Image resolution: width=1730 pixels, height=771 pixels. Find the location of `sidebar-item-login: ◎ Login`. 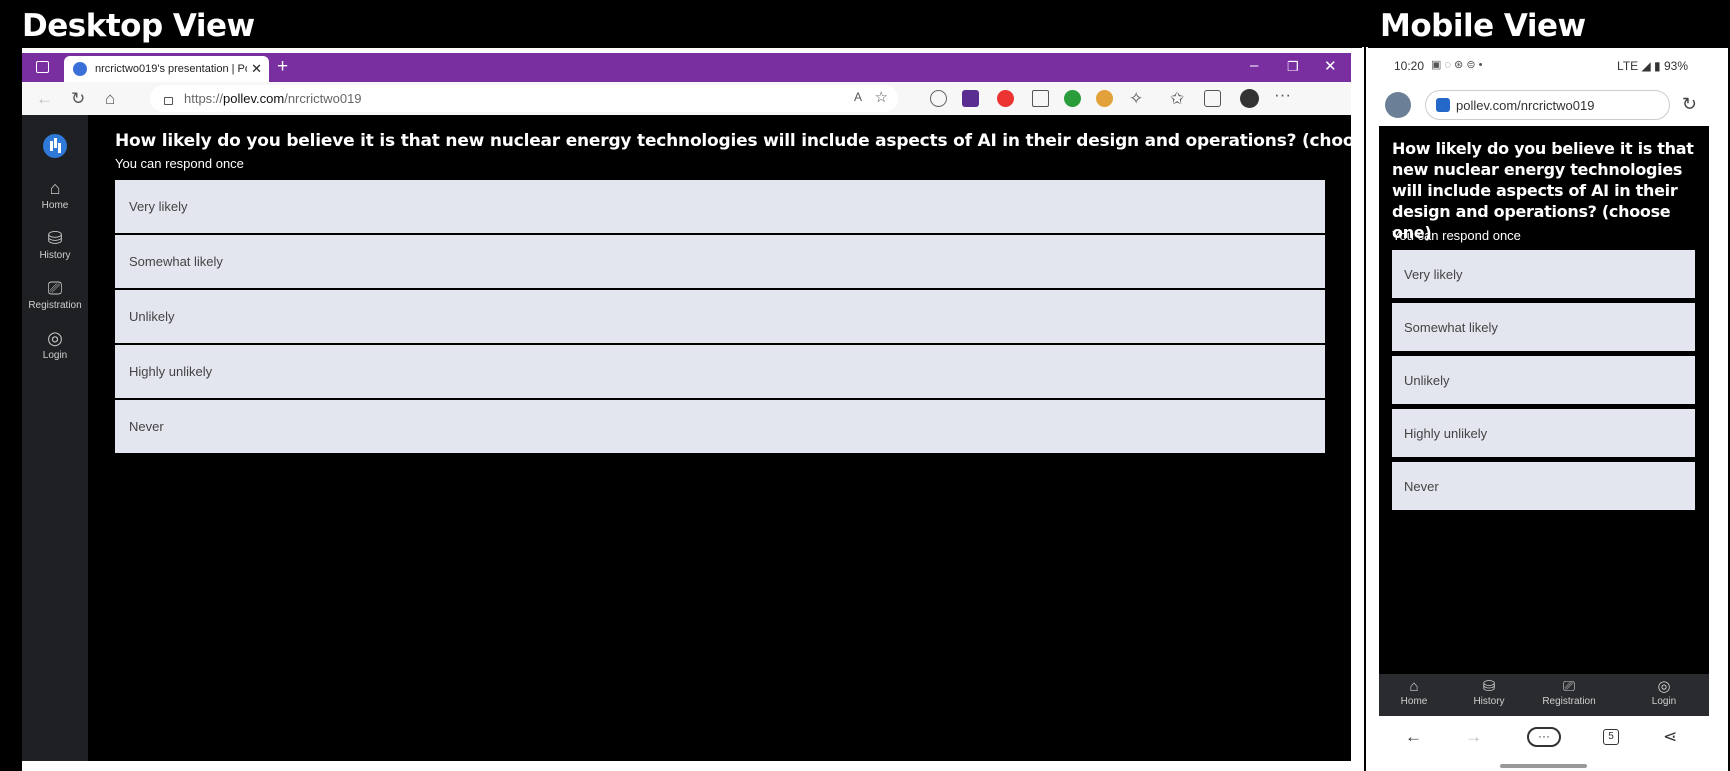

sidebar-item-login: ◎ Login is located at coordinates (55, 344).